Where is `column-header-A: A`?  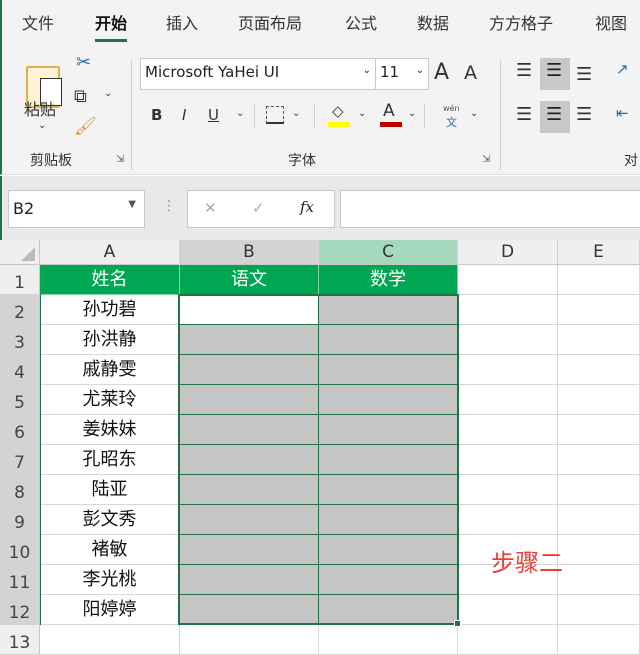 column-header-A: A is located at coordinates (110, 252).